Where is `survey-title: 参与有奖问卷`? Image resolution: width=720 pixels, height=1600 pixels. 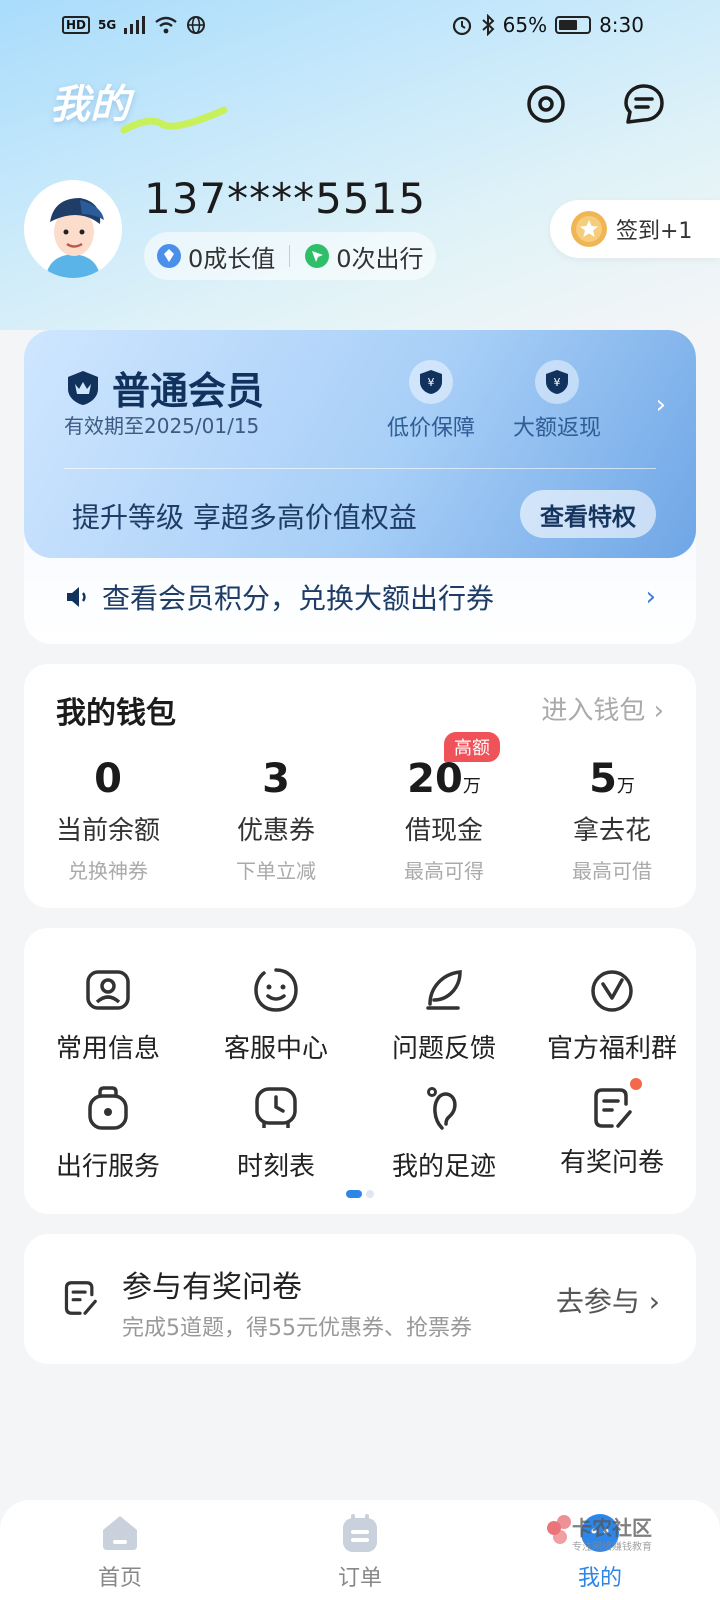 survey-title: 参与有奖问卷 is located at coordinates (212, 1287).